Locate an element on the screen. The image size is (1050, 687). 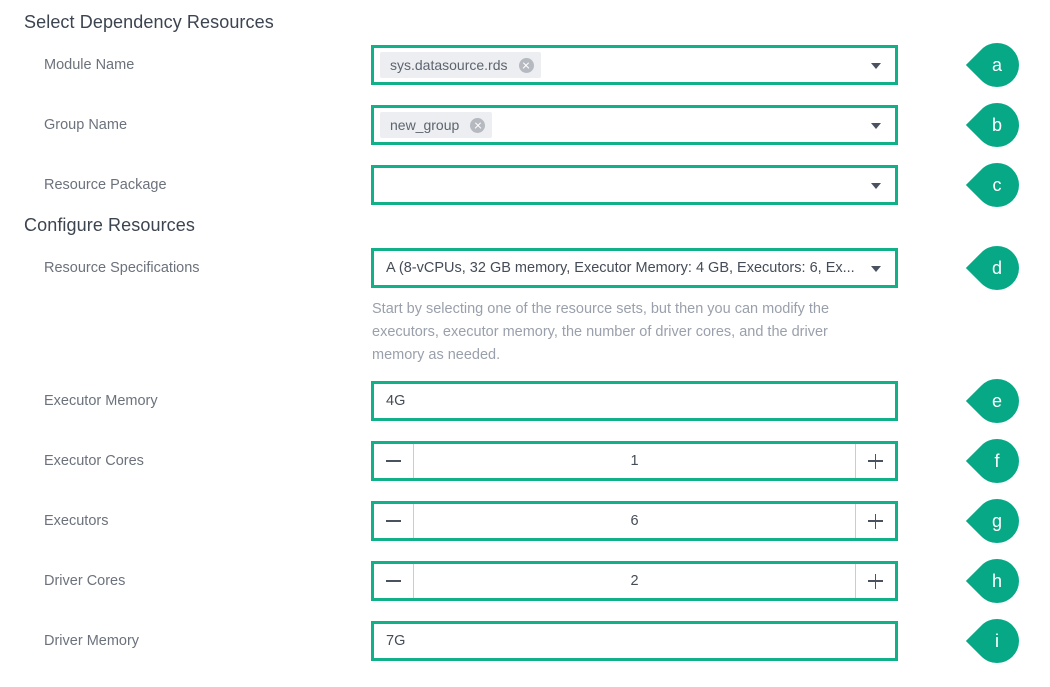
executor-memory-value: 4G is located at coordinates (396, 401).